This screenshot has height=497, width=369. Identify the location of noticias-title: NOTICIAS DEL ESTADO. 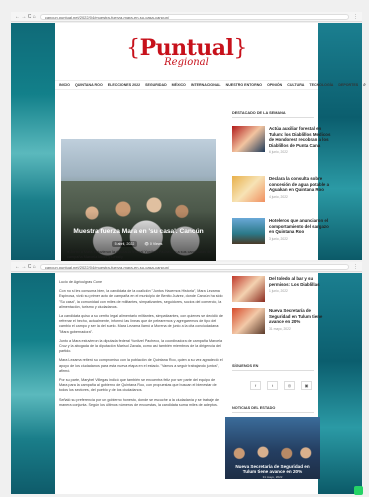
(273, 409).